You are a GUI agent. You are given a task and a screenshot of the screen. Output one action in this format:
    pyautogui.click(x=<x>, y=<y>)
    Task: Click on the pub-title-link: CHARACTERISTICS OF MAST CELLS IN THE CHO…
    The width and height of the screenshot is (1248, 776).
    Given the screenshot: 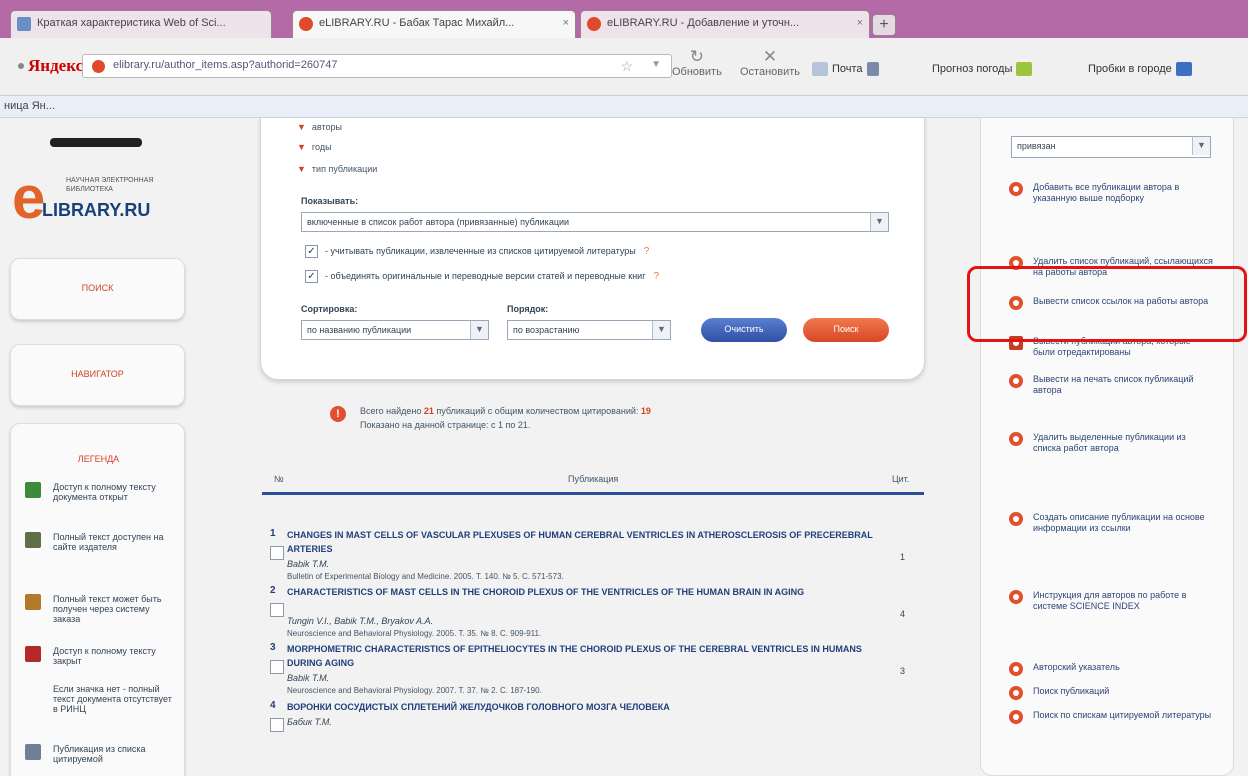 What is the action you would take?
    pyautogui.click(x=587, y=592)
    